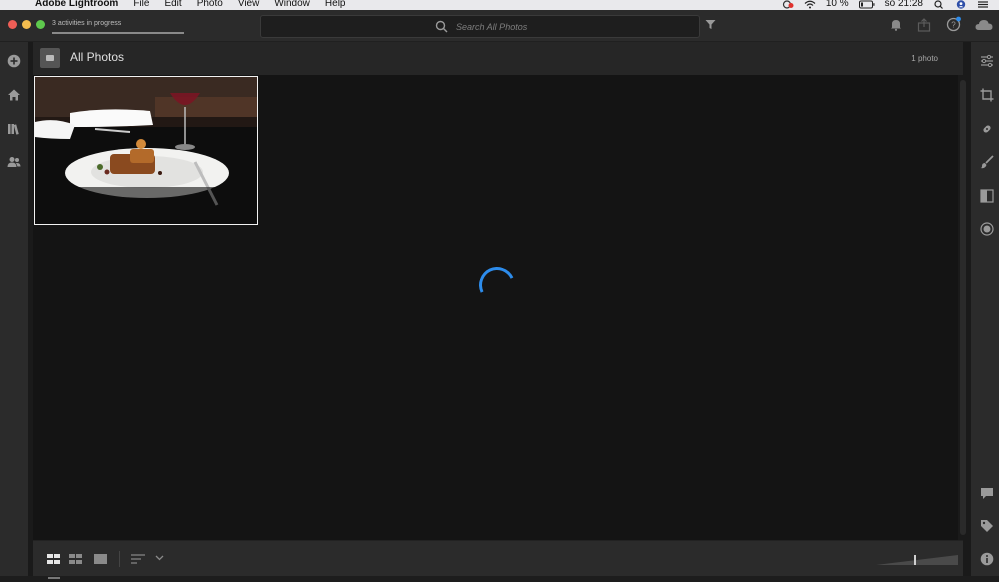 The image size is (999, 582). Describe the element at coordinates (86, 23) in the screenshot. I see `activities-status: 3 activities in progress` at that location.